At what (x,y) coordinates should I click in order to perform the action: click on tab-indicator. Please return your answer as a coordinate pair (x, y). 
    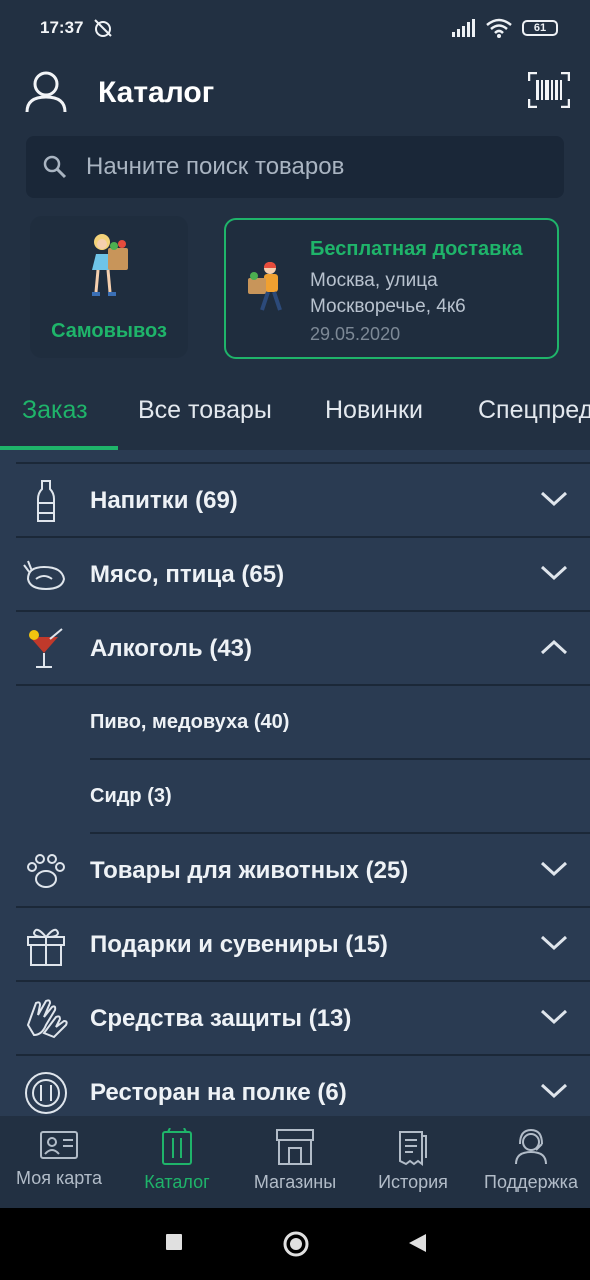
    Looking at the image, I should click on (59, 448).